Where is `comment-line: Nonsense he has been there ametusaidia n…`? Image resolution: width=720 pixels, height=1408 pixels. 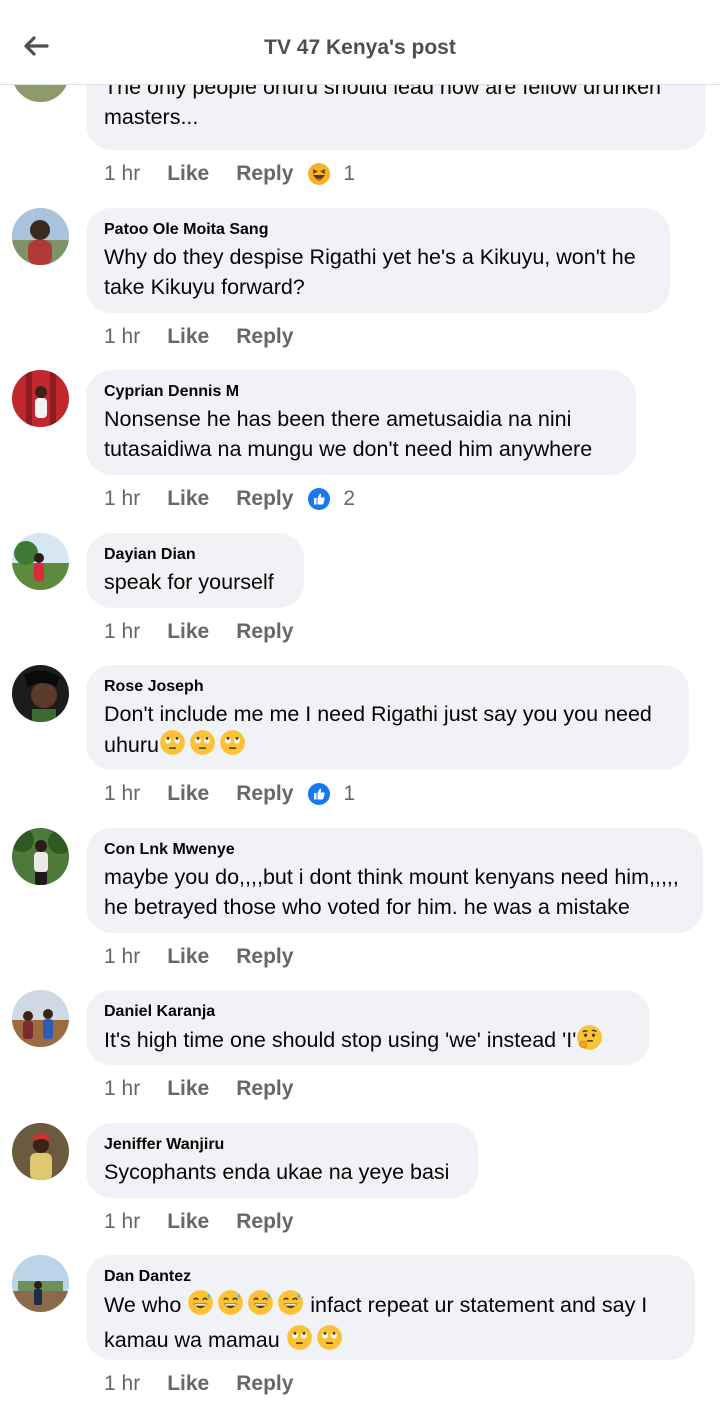
comment-line: Nonsense he has been there ametusaidia n… is located at coordinates (338, 419).